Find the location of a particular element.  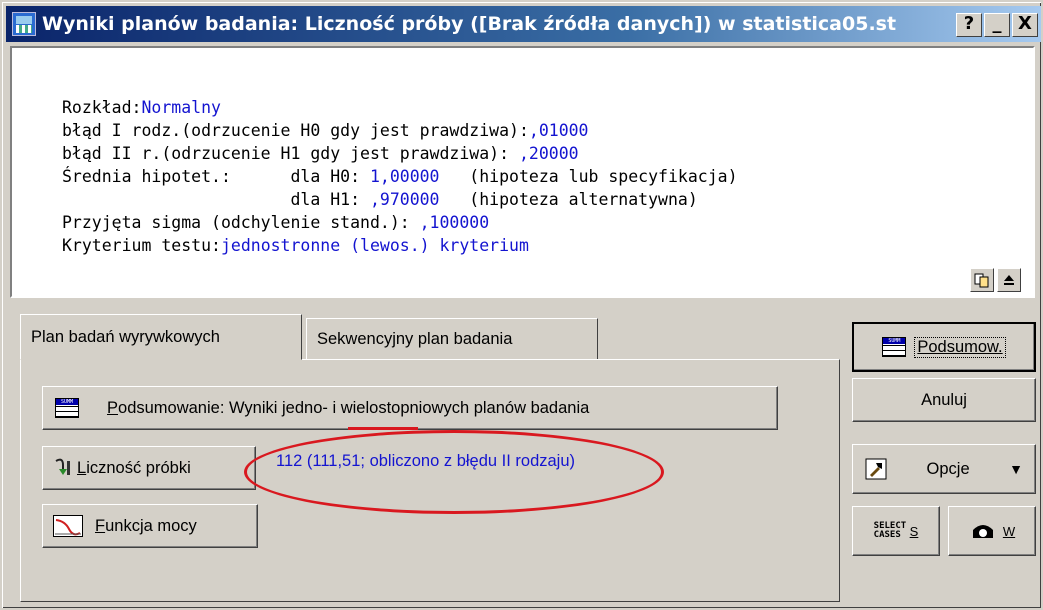

beta-value: ,20000 is located at coordinates (548, 153).